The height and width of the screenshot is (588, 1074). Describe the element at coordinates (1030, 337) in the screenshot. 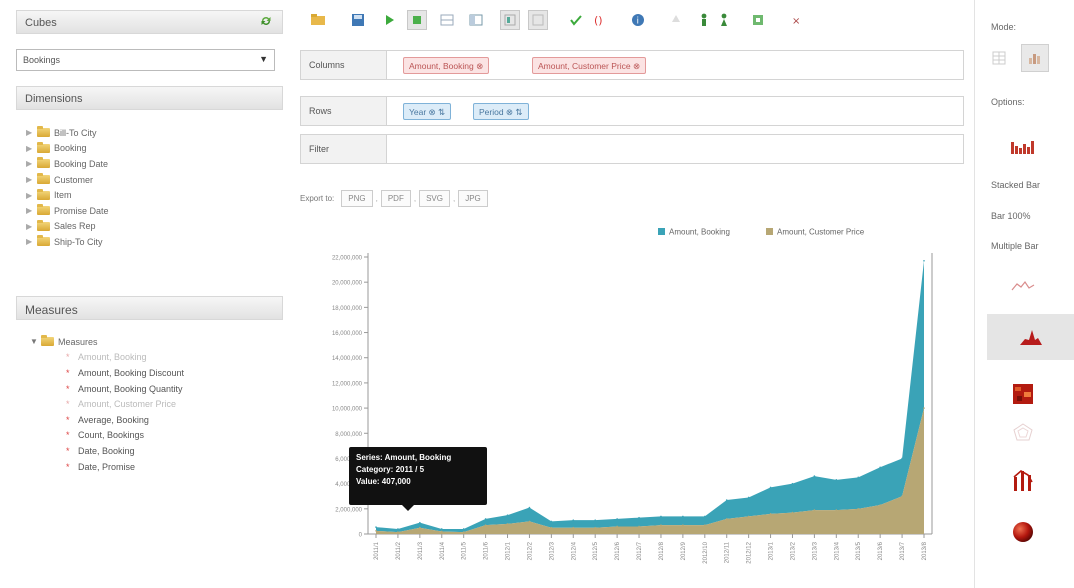

I see `area-chart-icon` at that location.